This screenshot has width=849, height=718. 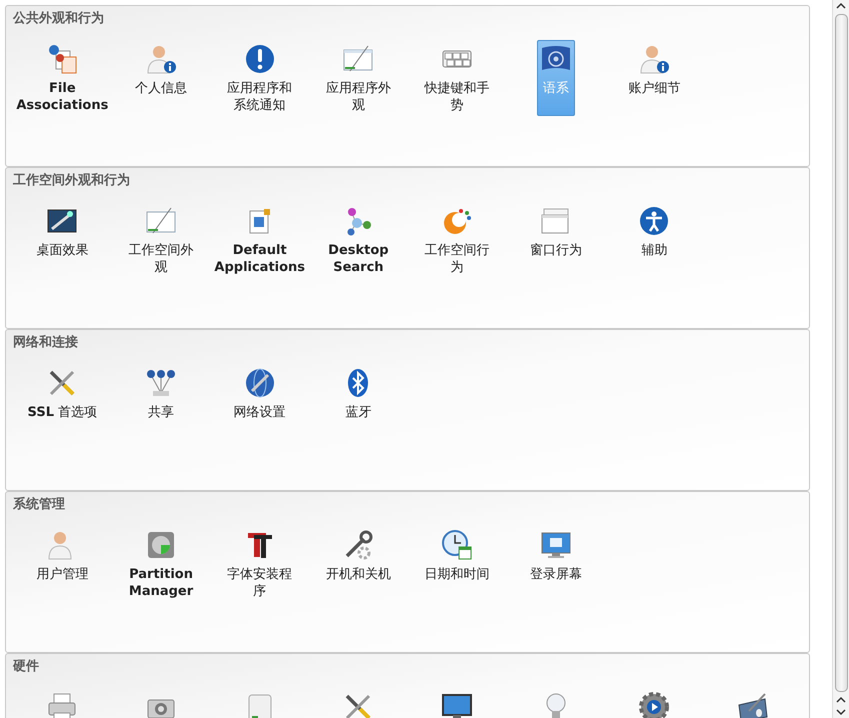 I want to click on settings-module: 辅助, so click(x=654, y=240).